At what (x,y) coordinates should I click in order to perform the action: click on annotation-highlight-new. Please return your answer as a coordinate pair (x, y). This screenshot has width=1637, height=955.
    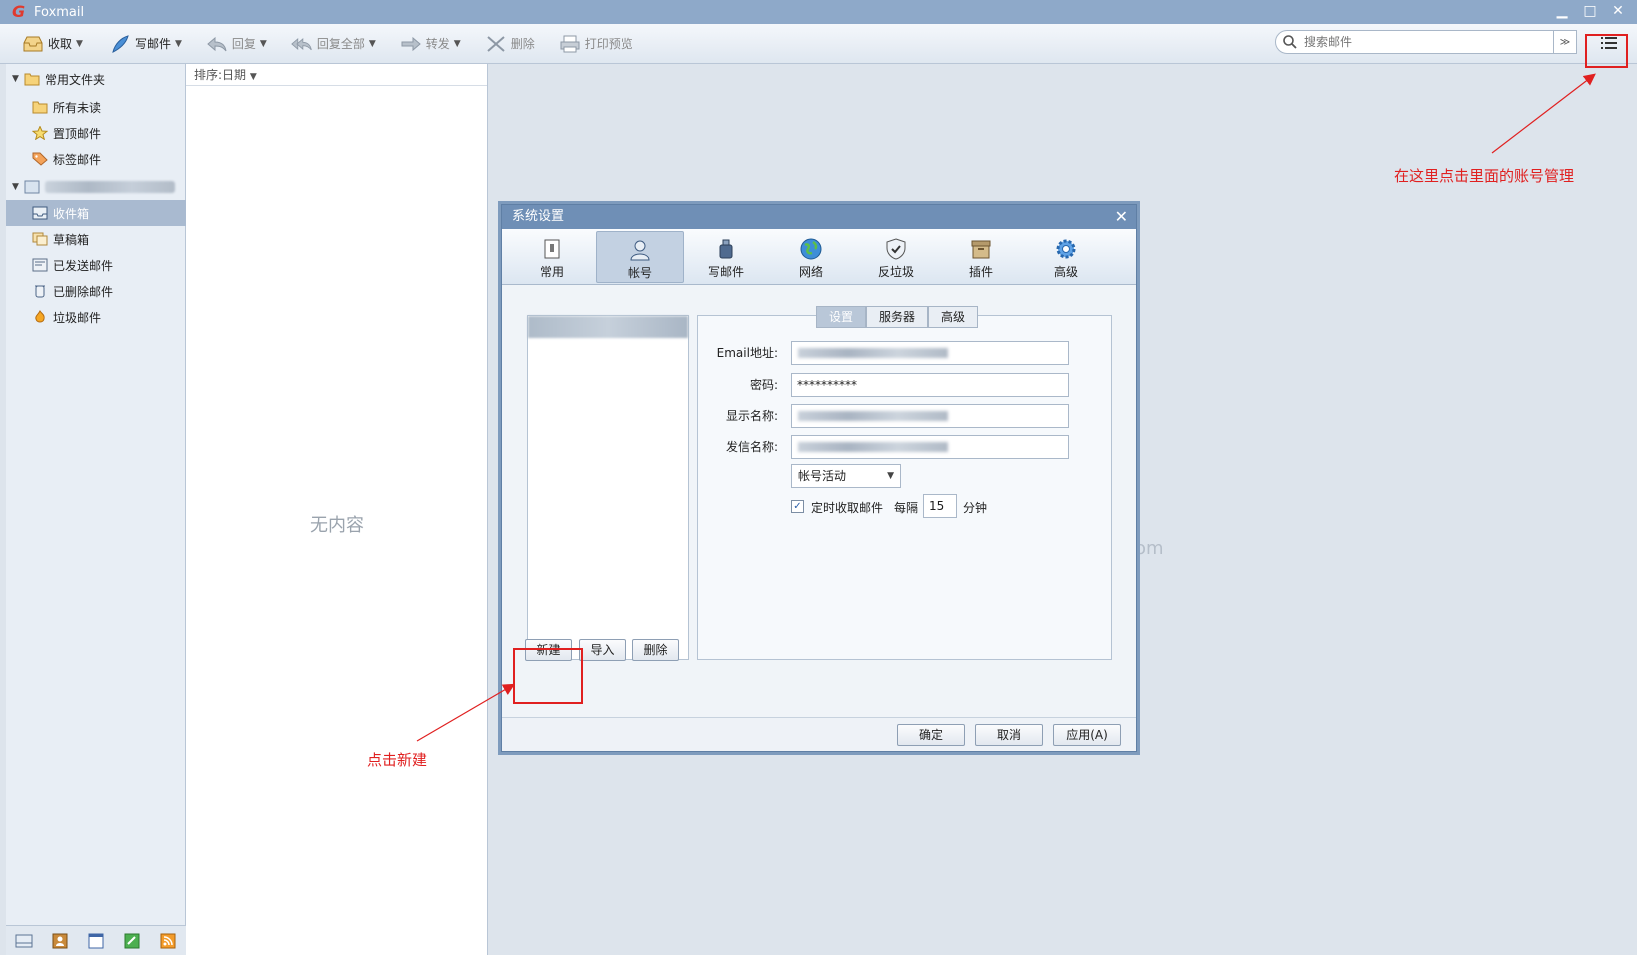
    Looking at the image, I should click on (548, 676).